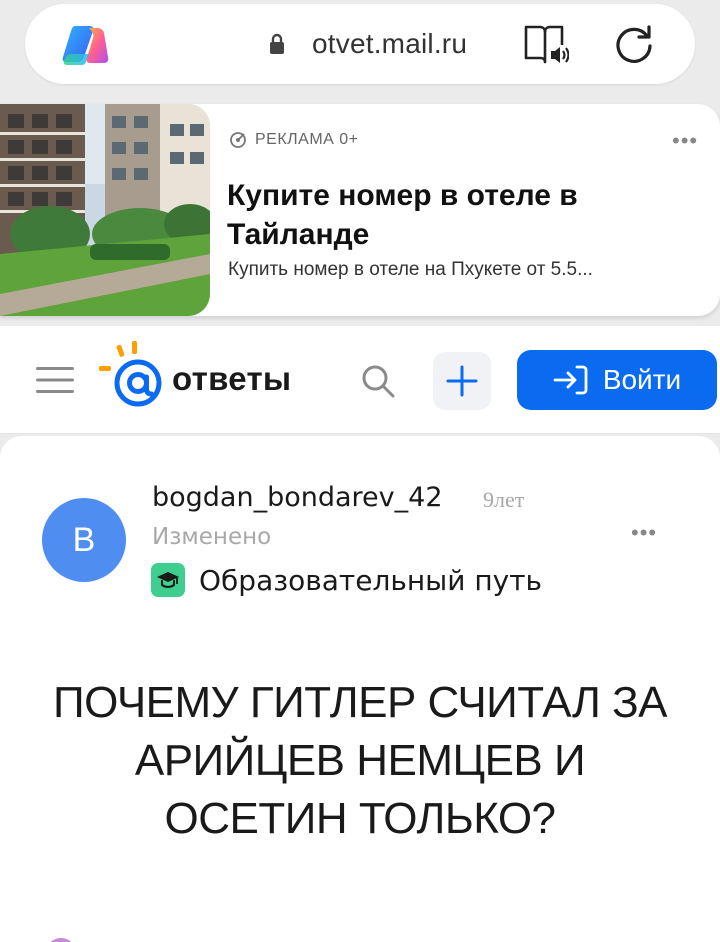 This screenshot has width=720, height=942. Describe the element at coordinates (504, 499) in the screenshot. I see `question-age: 9лет` at that location.